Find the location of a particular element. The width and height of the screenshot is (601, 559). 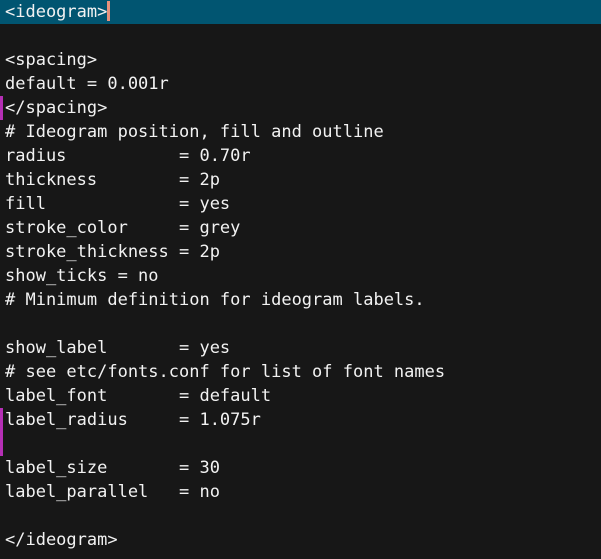

code-line: show_ticks = no is located at coordinates (300, 276).